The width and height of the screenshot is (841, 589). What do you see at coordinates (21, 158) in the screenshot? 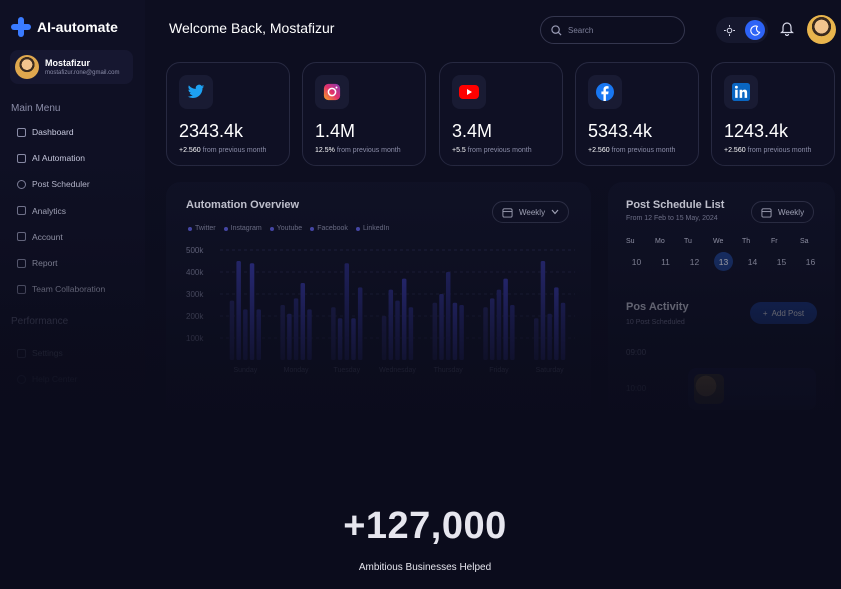
I see `tag-icon` at bounding box center [21, 158].